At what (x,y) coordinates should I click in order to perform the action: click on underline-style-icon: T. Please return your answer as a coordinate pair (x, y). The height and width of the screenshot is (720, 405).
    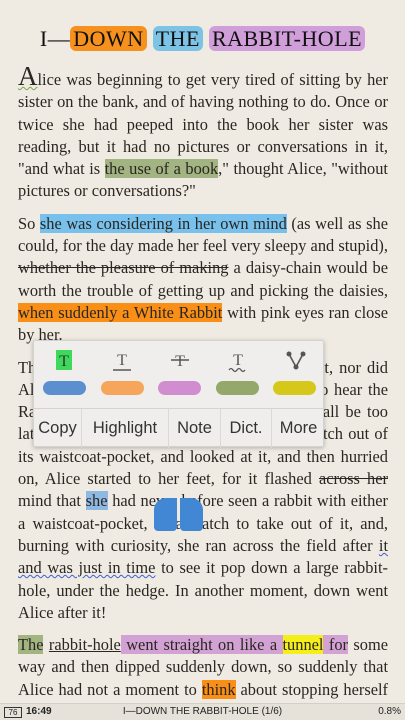
    Looking at the image, I should click on (122, 360).